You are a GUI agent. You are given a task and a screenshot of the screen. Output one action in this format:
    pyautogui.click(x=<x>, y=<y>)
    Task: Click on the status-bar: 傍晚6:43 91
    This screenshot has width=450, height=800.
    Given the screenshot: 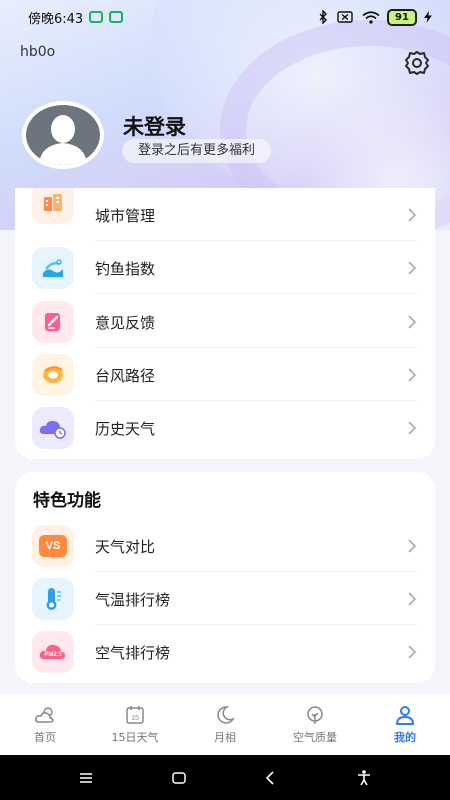 What is the action you would take?
    pyautogui.click(x=225, y=17)
    